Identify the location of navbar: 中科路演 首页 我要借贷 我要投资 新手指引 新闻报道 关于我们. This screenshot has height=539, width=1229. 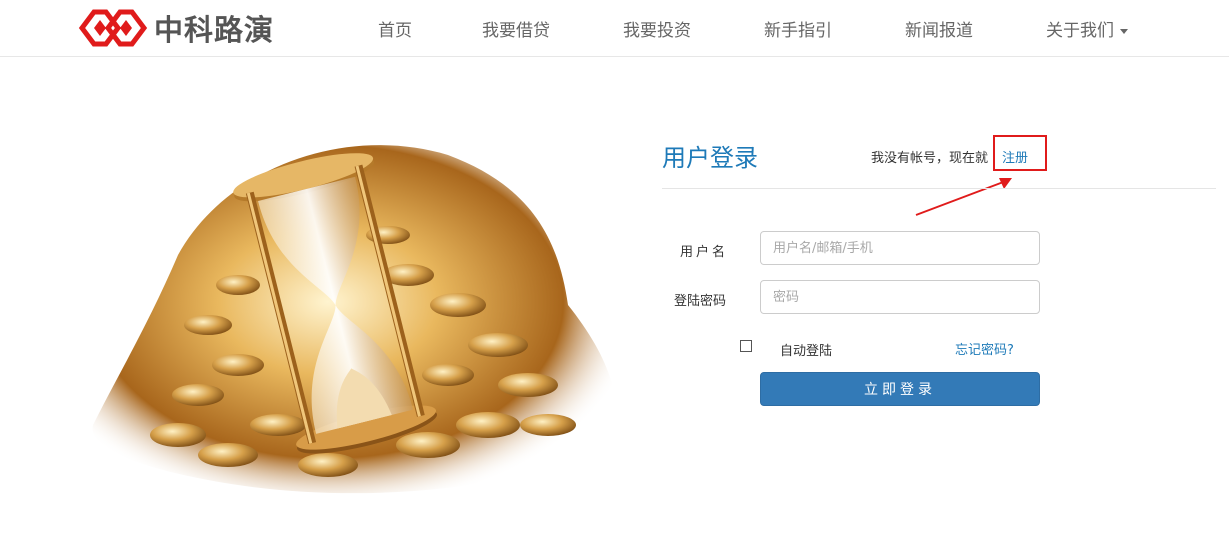
(614, 28).